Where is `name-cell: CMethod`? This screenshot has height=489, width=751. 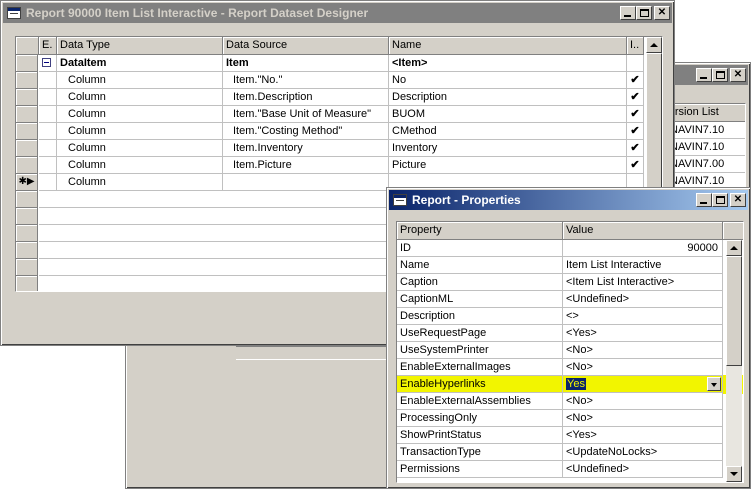
name-cell: CMethod is located at coordinates (508, 131).